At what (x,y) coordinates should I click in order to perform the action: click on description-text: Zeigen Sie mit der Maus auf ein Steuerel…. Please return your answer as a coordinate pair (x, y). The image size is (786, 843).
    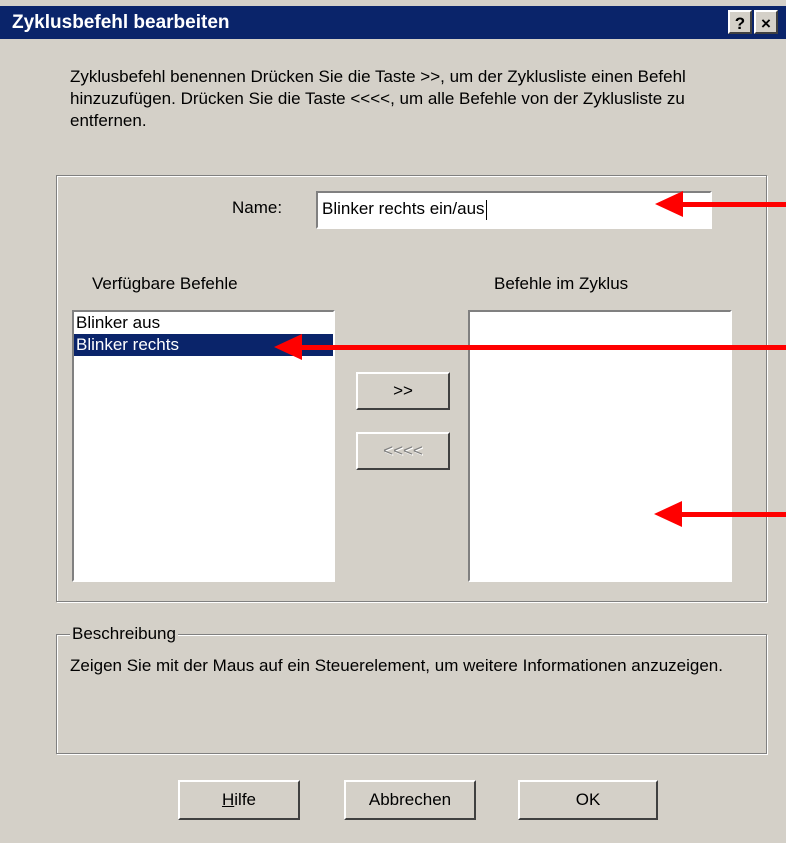
    Looking at the image, I should click on (396, 665).